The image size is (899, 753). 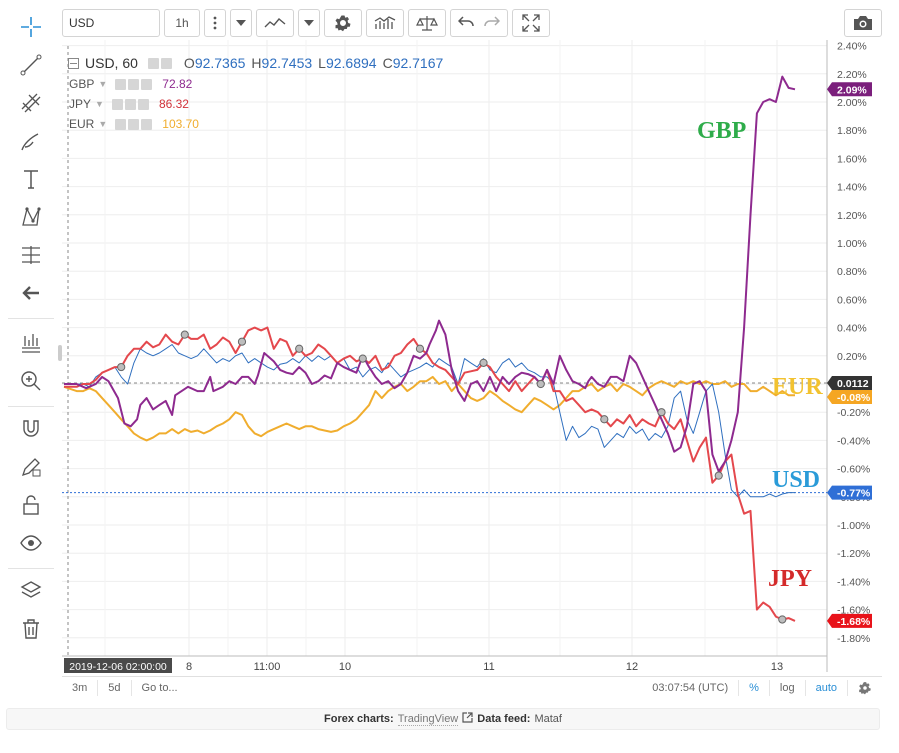 What do you see at coordinates (852, 131) in the screenshot?
I see `y-tick-label: 1.80%` at bounding box center [852, 131].